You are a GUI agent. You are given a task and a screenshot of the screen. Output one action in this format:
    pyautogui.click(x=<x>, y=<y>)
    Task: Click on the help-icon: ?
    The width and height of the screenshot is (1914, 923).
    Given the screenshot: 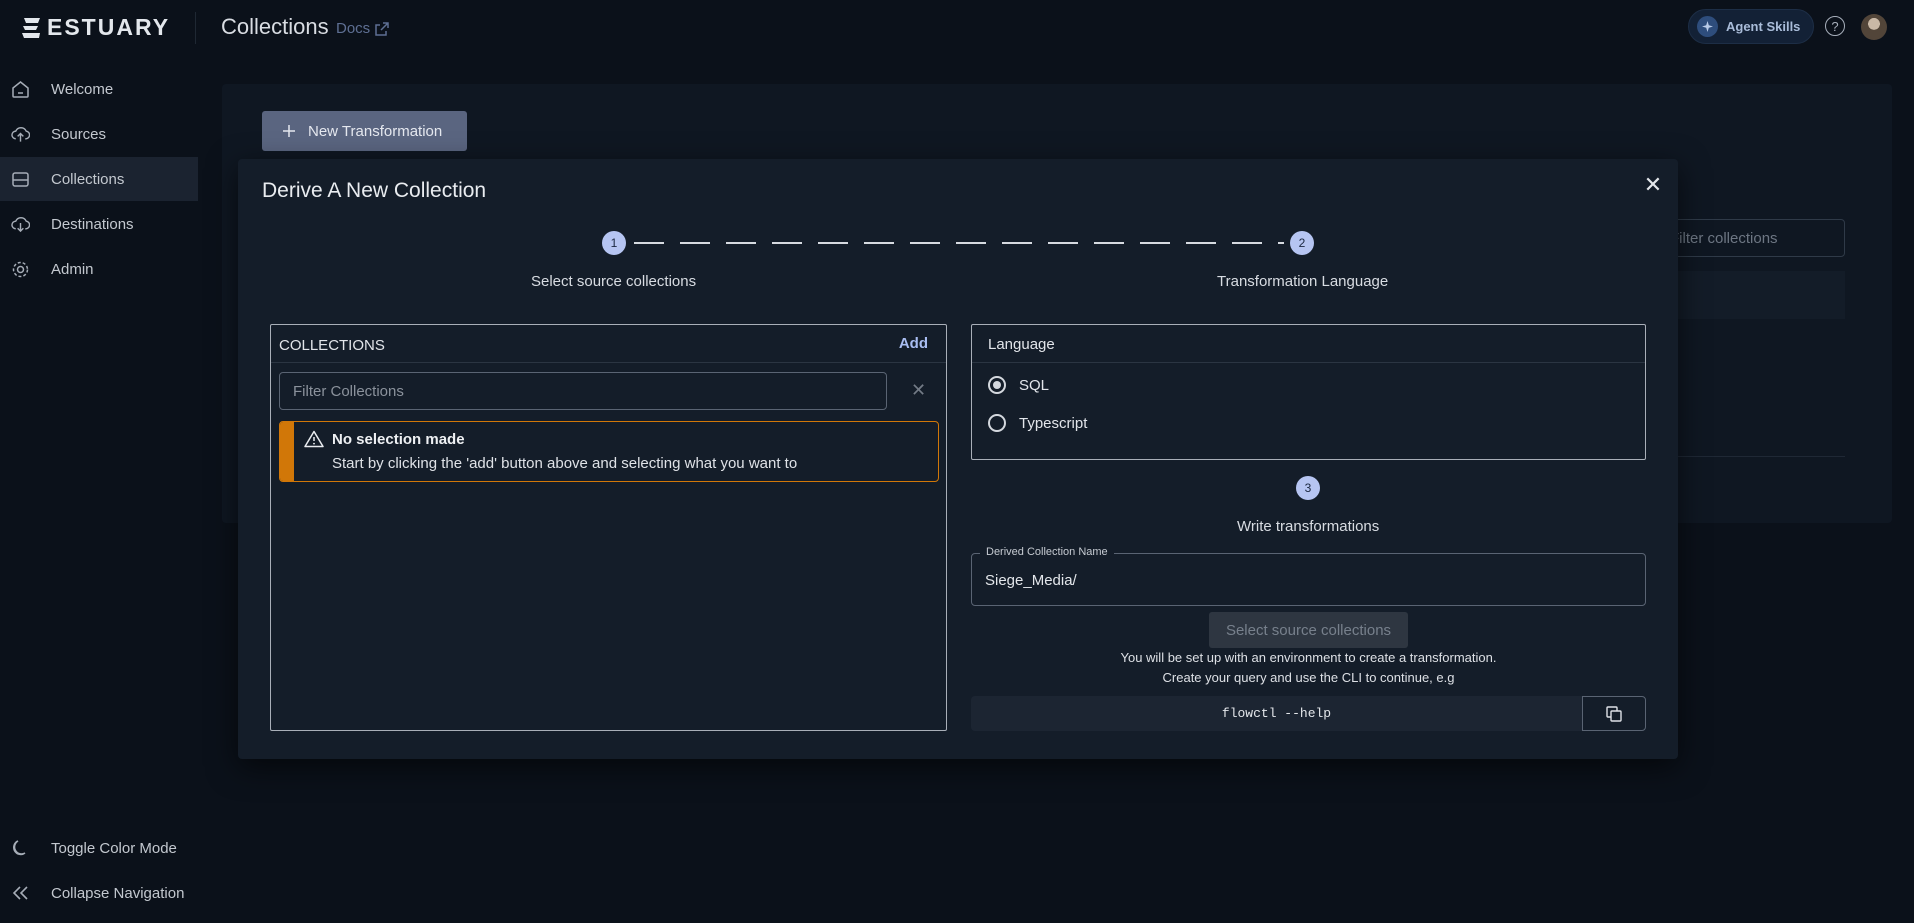 What is the action you would take?
    pyautogui.click(x=1835, y=26)
    